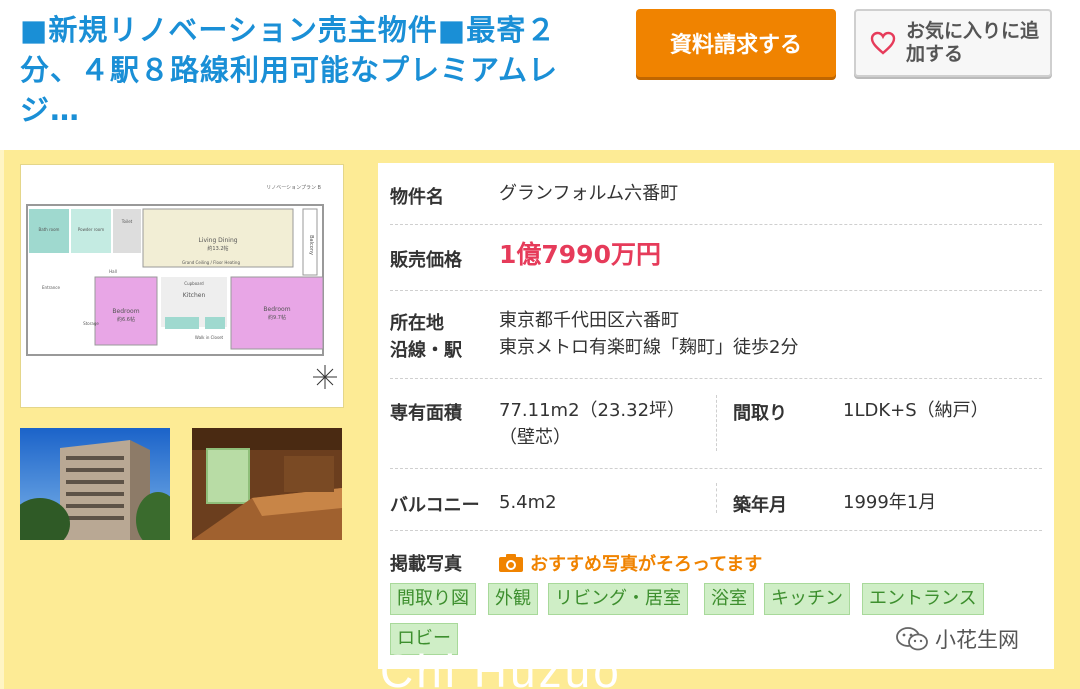  What do you see at coordinates (426, 564) in the screenshot?
I see `photos-label: 掲載写真` at bounding box center [426, 564].